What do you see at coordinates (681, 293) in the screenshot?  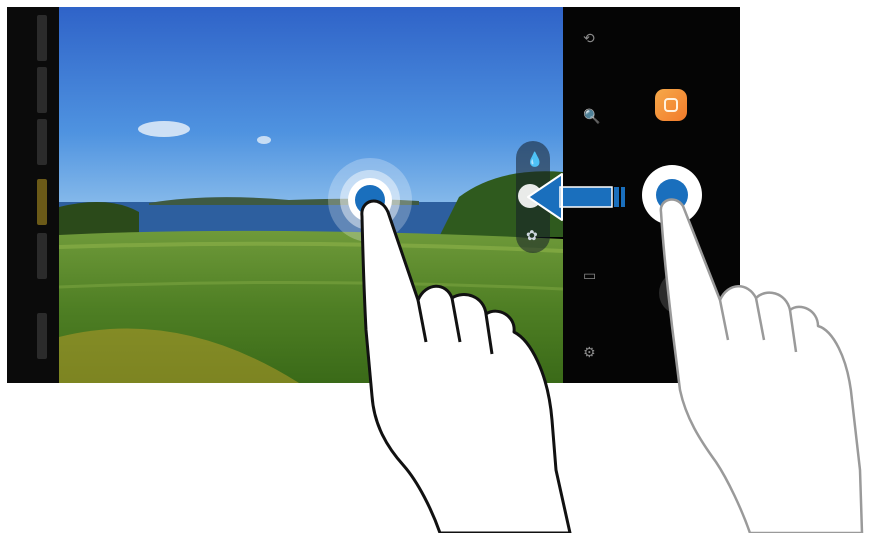 I see `record-button` at bounding box center [681, 293].